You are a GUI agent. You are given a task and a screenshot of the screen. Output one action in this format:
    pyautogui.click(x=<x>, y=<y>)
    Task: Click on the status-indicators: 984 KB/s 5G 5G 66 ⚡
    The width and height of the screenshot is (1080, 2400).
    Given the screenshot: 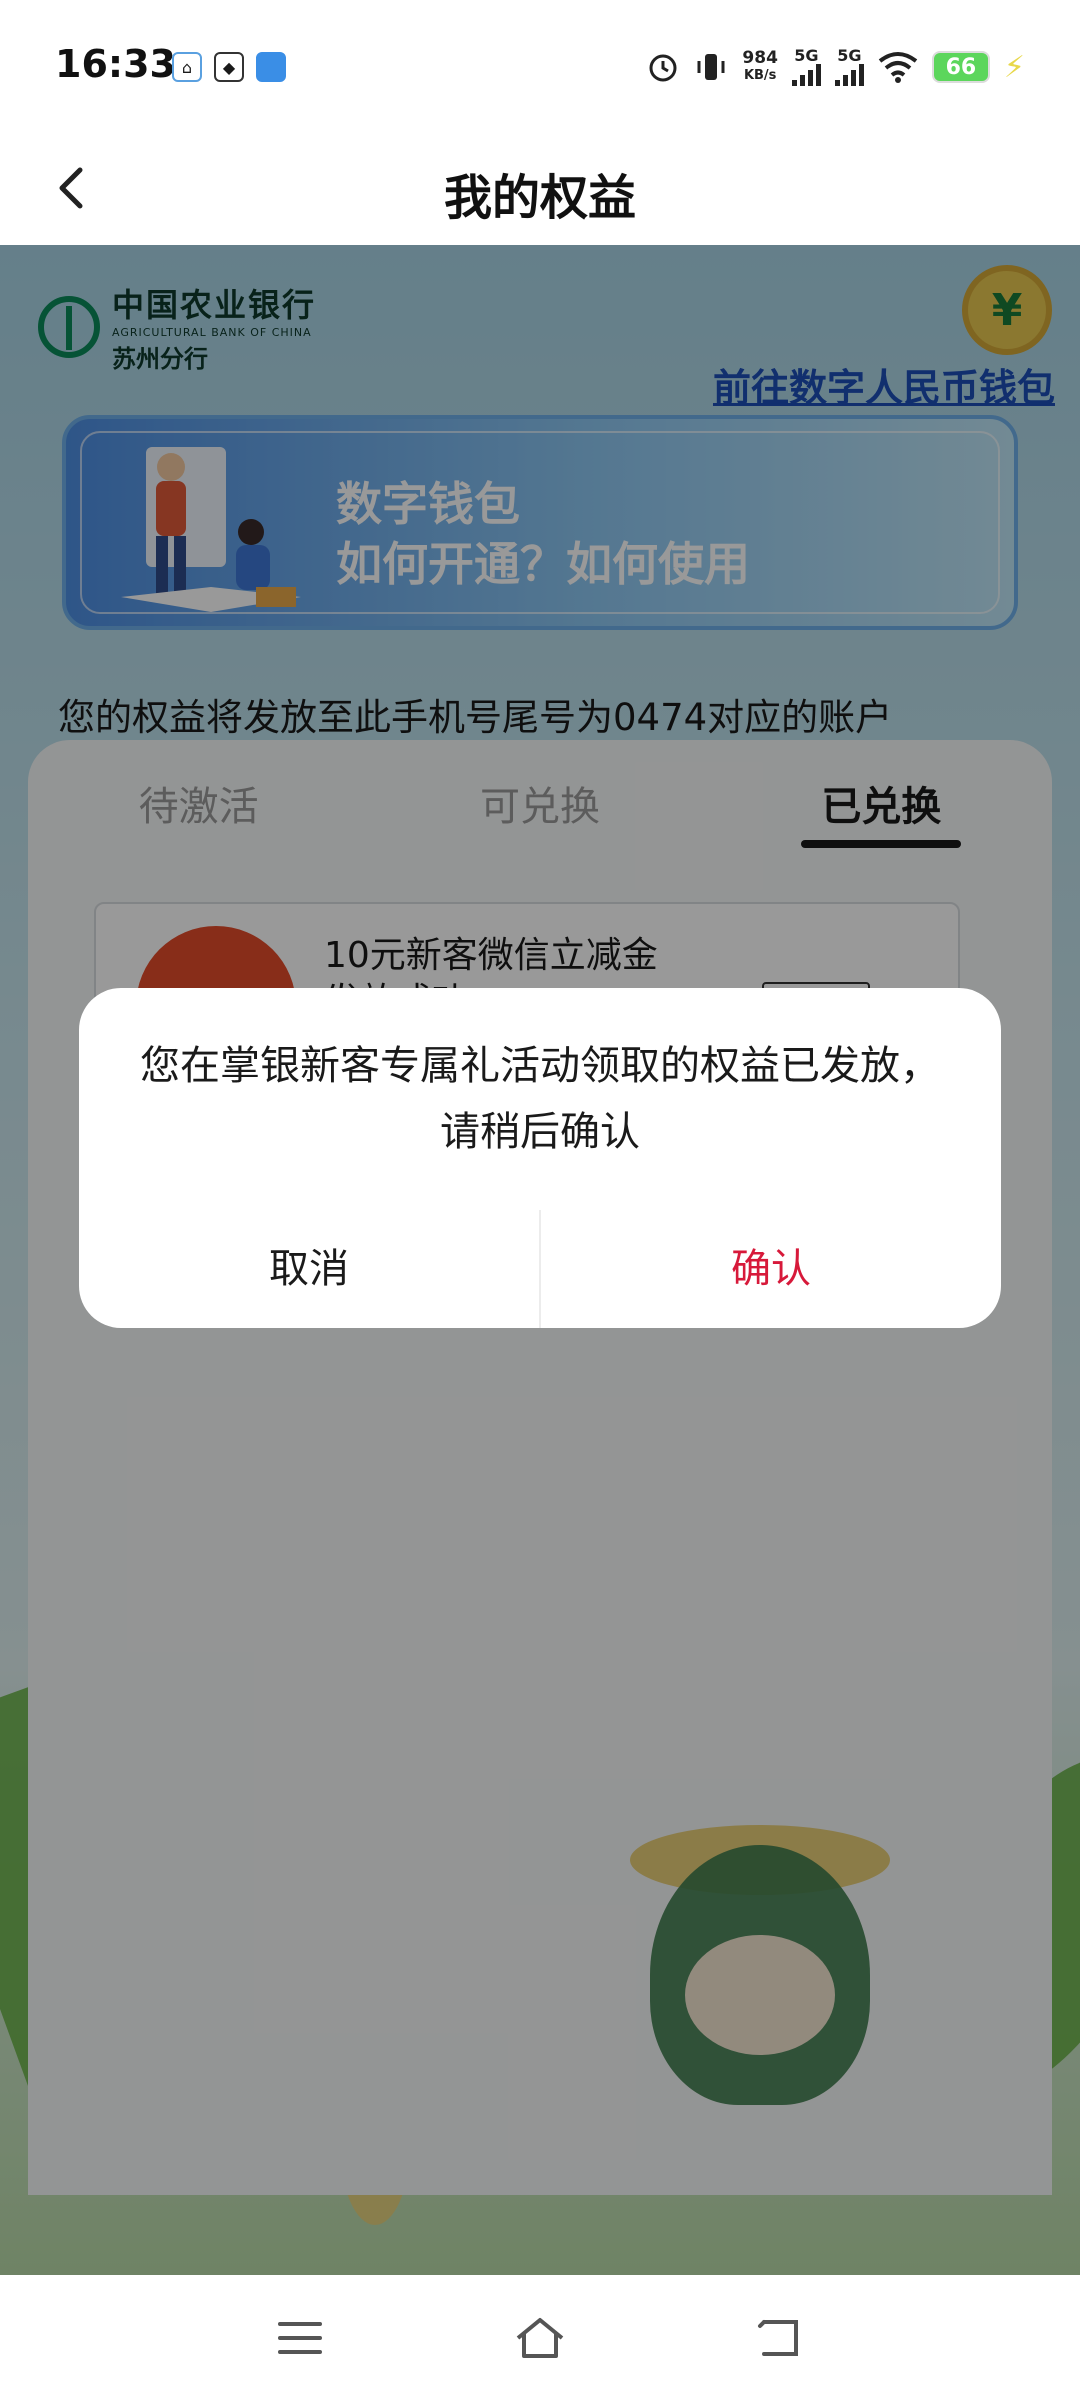 What is the action you would take?
    pyautogui.click(x=835, y=67)
    